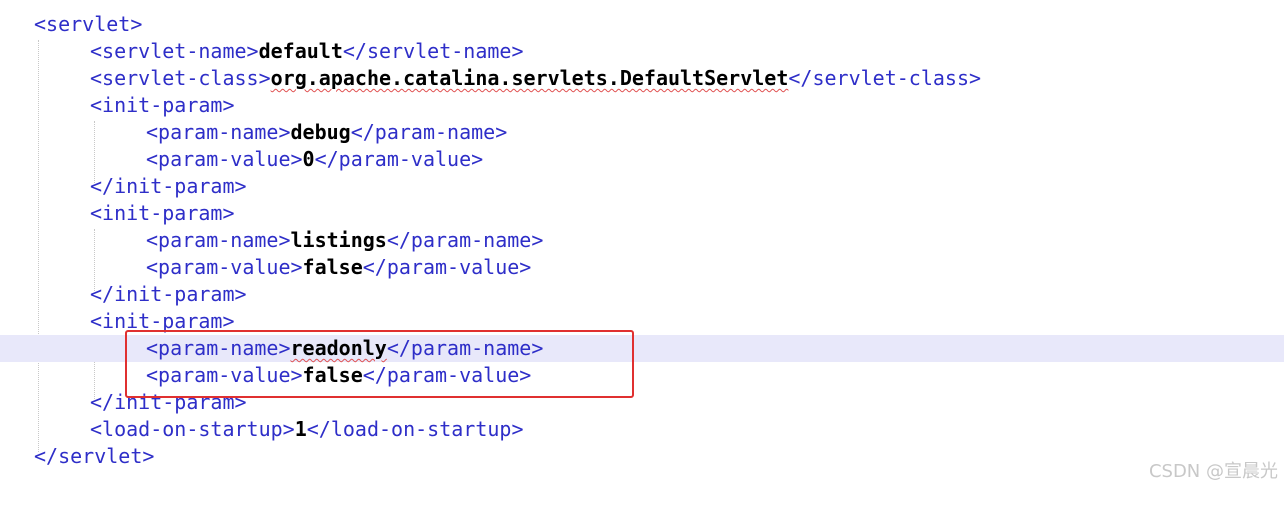 The image size is (1284, 524). What do you see at coordinates (1213, 471) in the screenshot?
I see `watermark: CSDN @宣晨光` at bounding box center [1213, 471].